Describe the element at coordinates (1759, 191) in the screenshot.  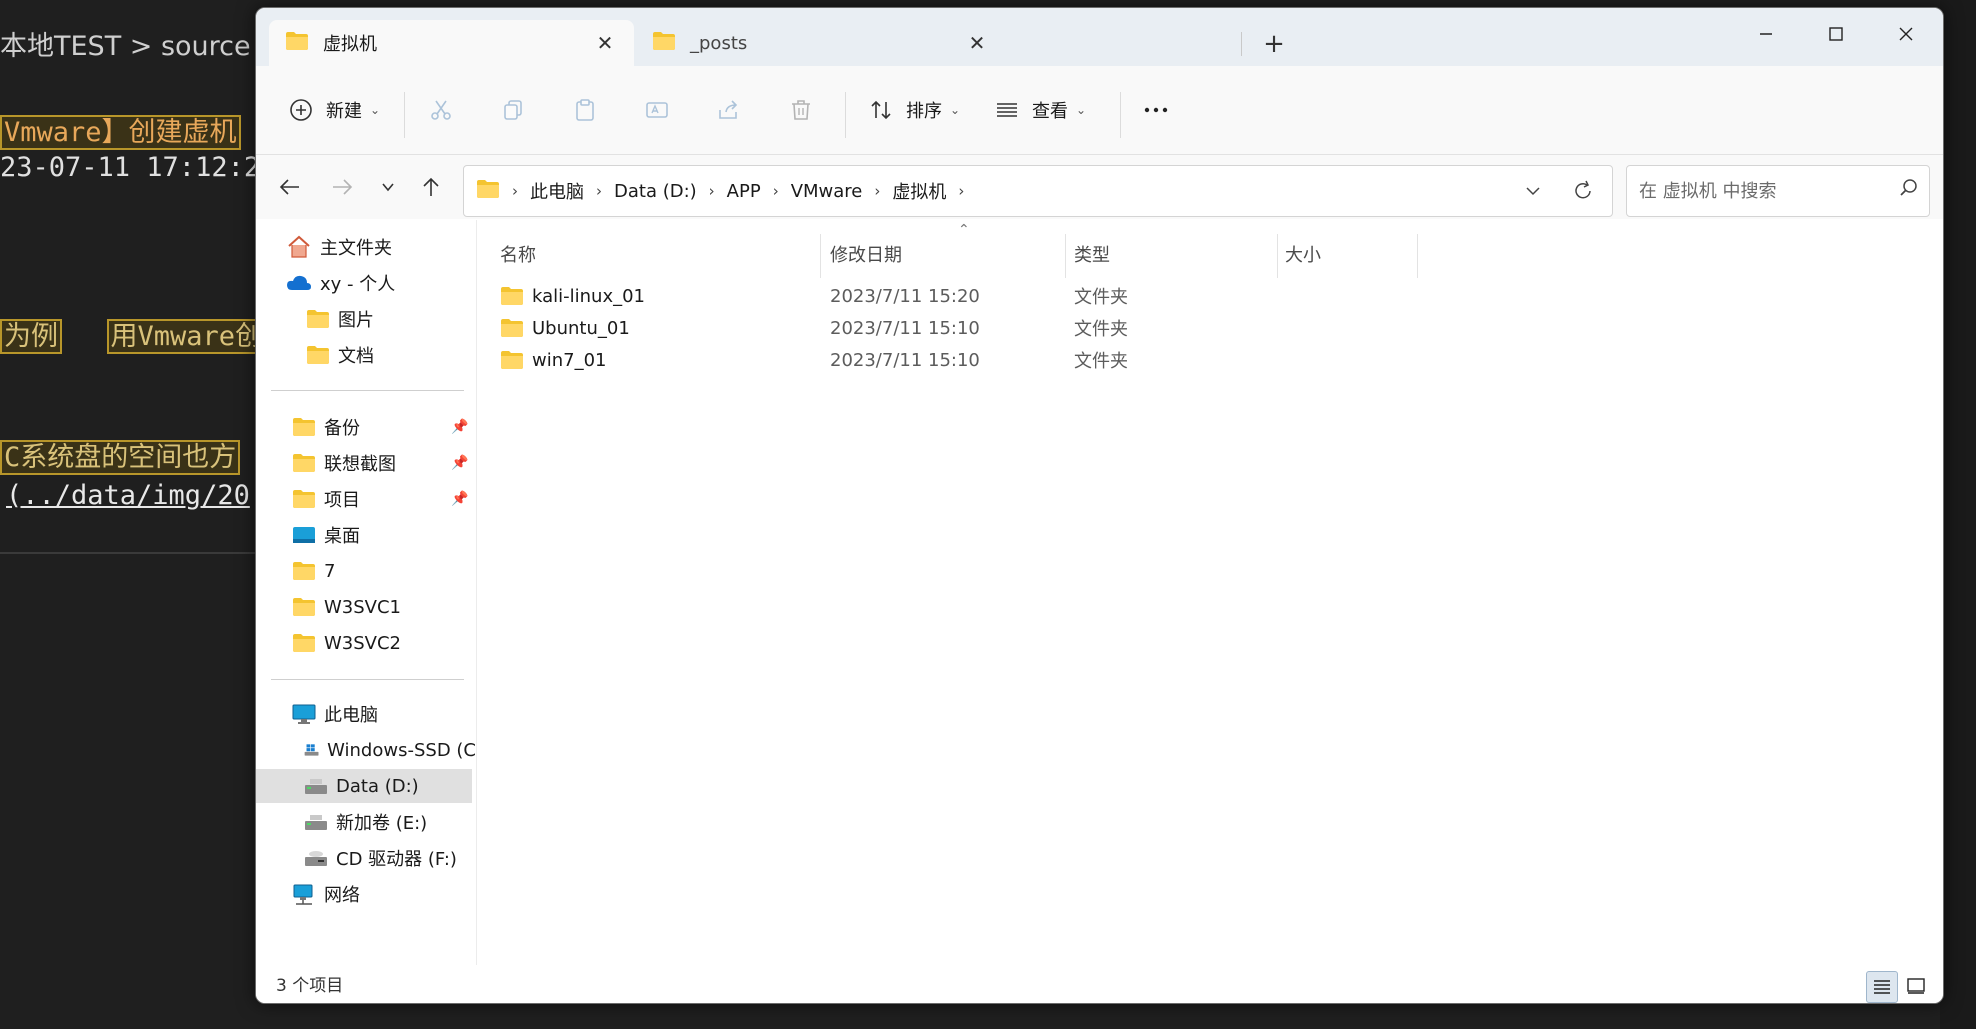
I see `search-input` at that location.